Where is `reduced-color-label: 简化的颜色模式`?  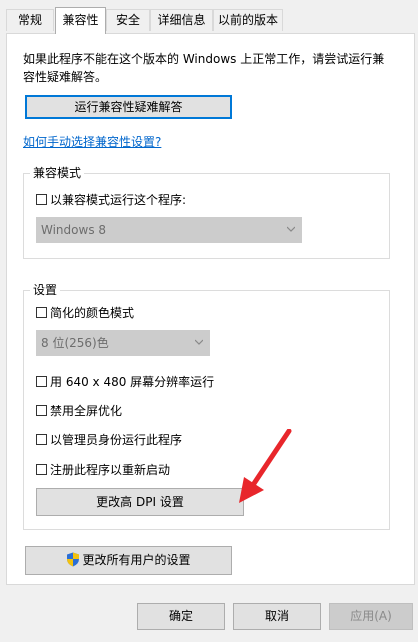
reduced-color-label: 简化的颜色模式 is located at coordinates (92, 313).